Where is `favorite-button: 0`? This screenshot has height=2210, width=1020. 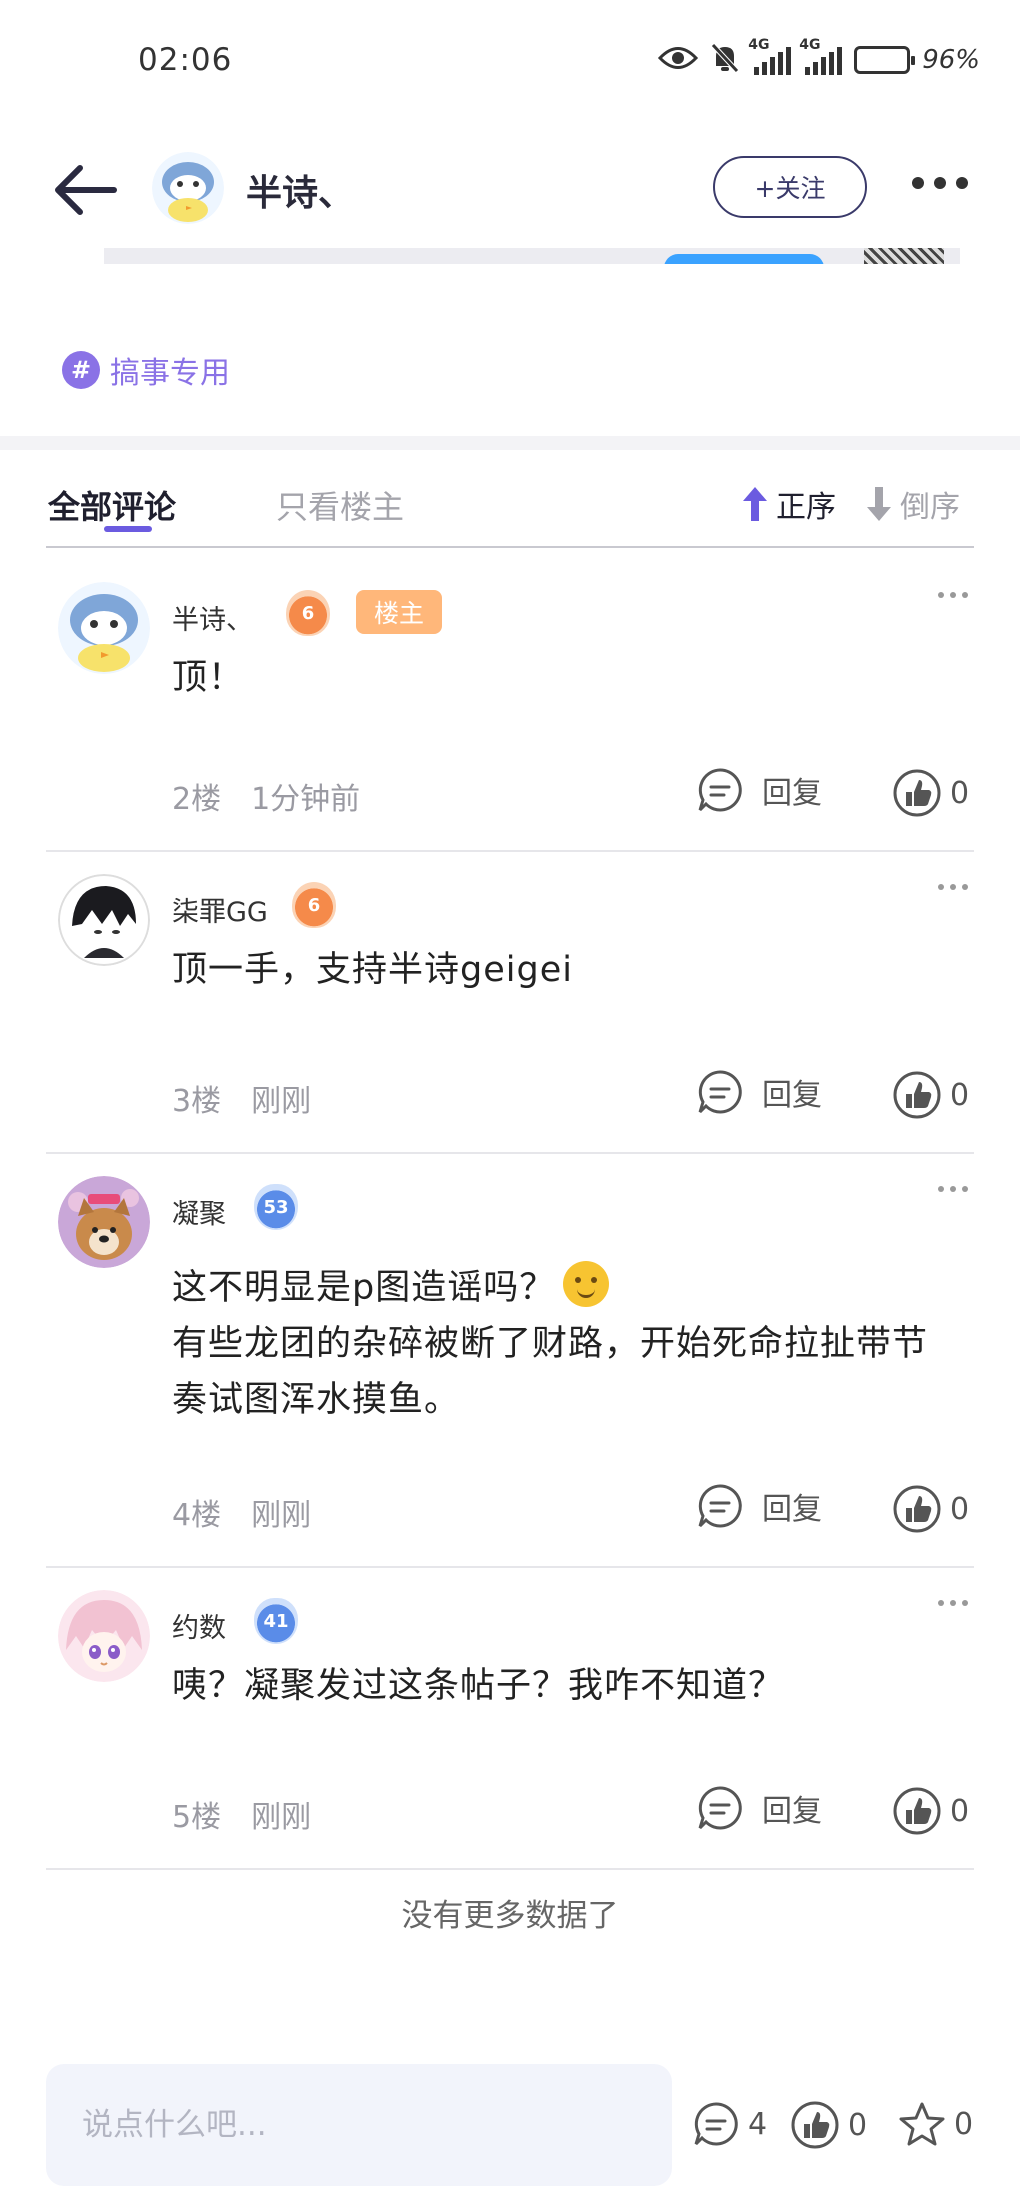 favorite-button: 0 is located at coordinates (935, 2124).